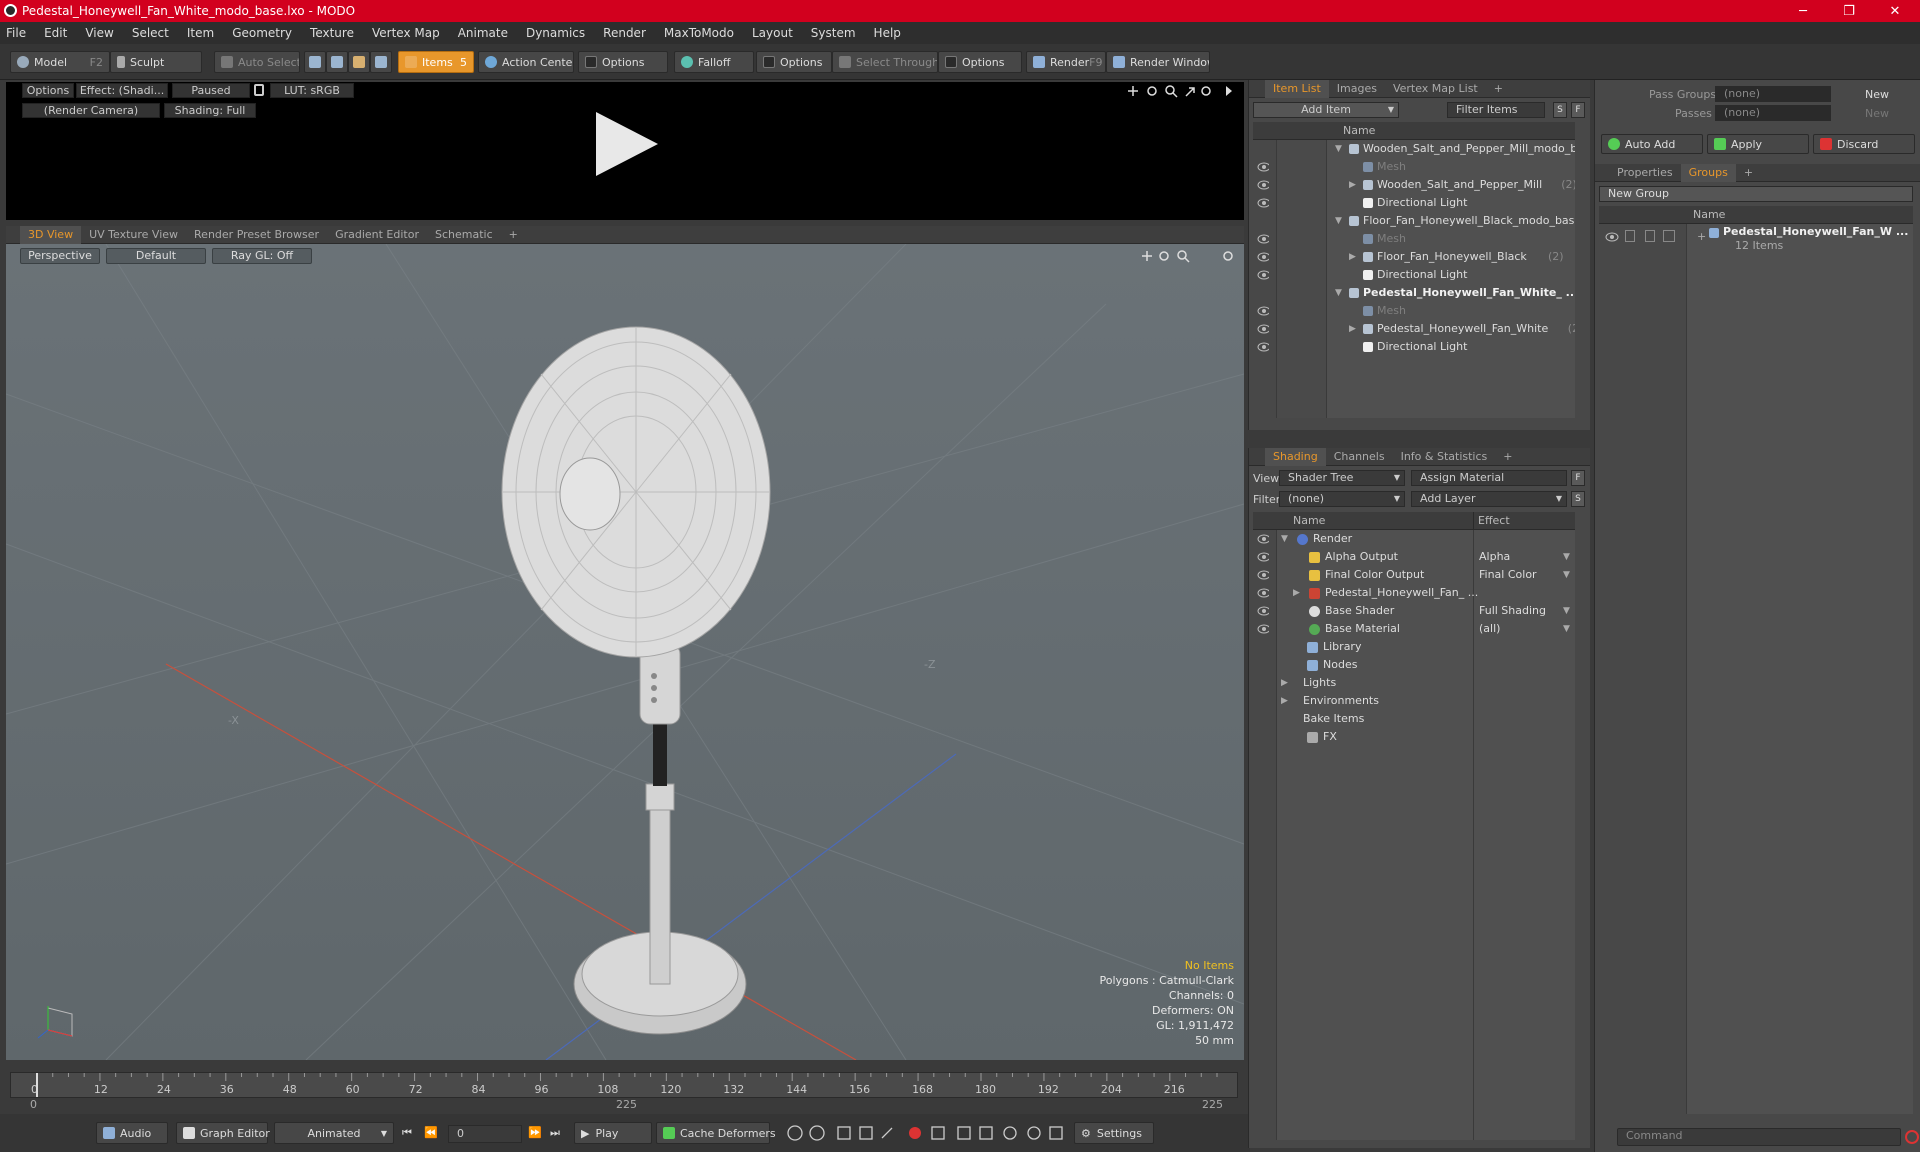 Image resolution: width=1920 pixels, height=1152 pixels. Describe the element at coordinates (699, 33) in the screenshot. I see `menu-maxtomodo: MaxToModo` at that location.